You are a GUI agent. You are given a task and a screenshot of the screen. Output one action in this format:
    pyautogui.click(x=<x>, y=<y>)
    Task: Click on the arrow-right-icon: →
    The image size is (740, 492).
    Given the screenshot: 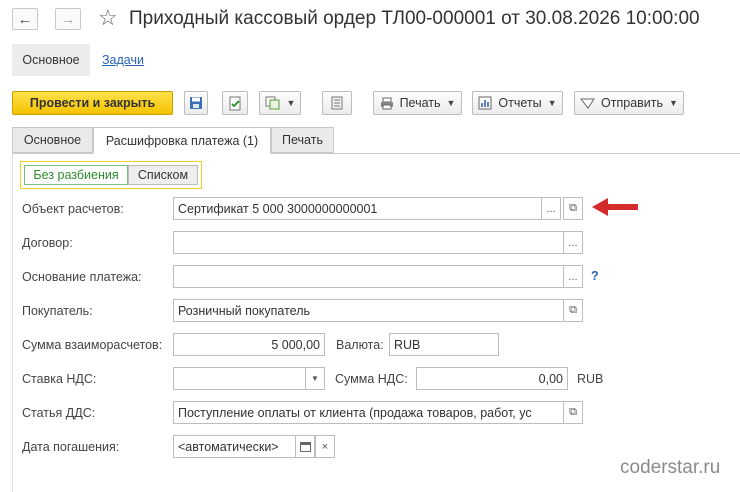 What is the action you would take?
    pyautogui.click(x=68, y=19)
    